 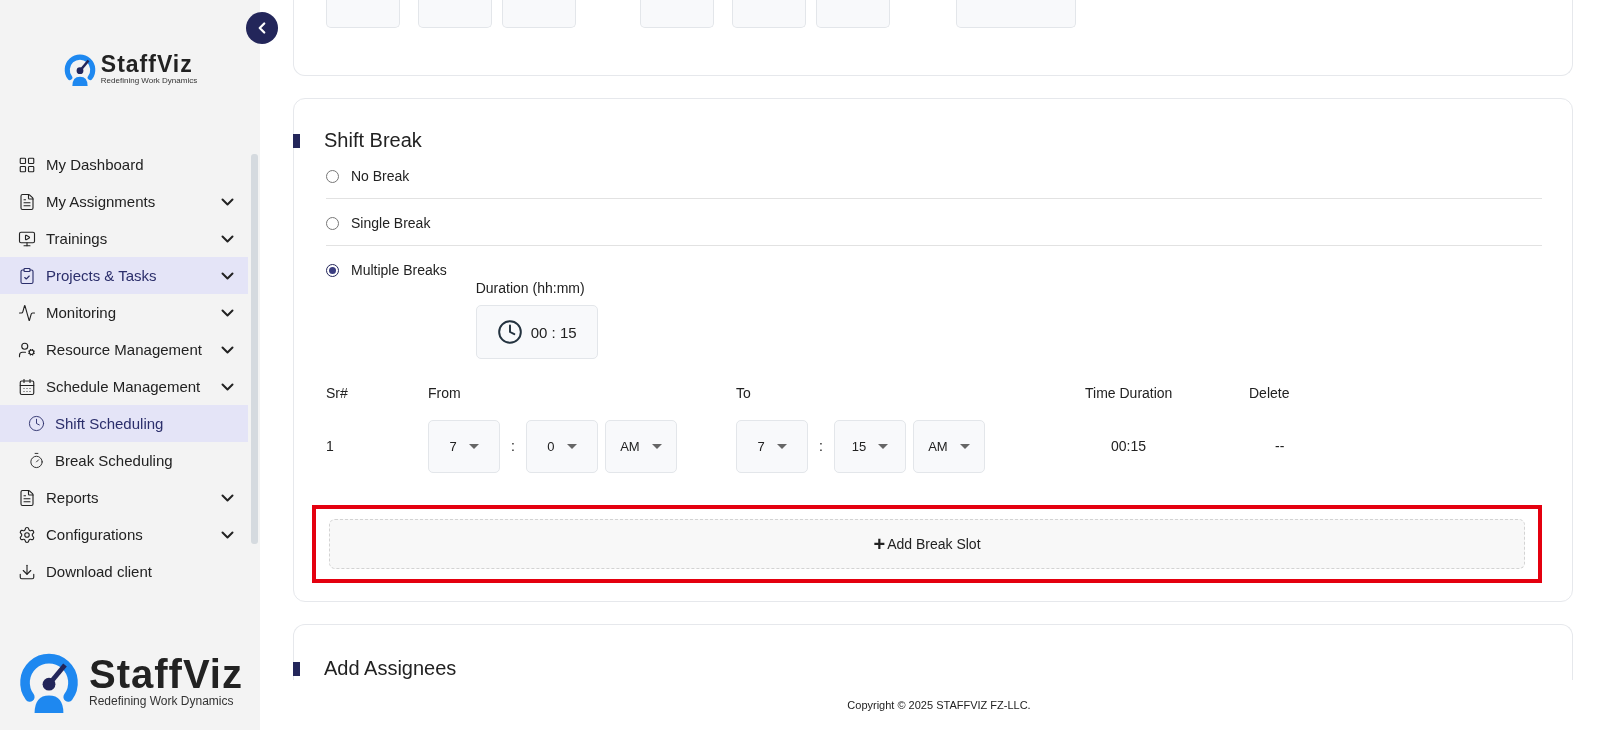 I want to click on sidebar-subitem: Break Scheduling, so click(x=124, y=460).